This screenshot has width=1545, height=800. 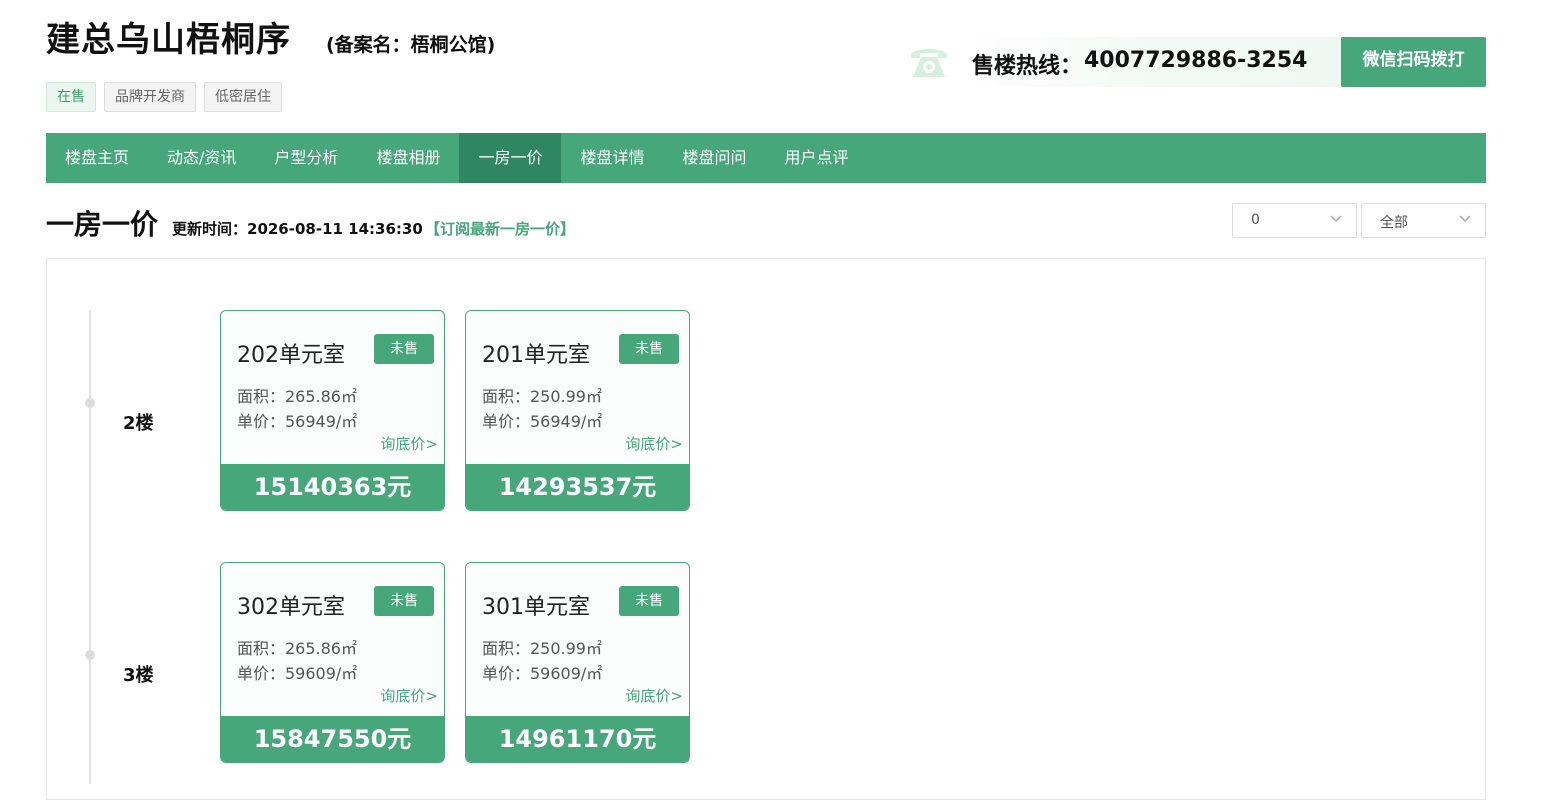 What do you see at coordinates (536, 607) in the screenshot?
I see `unit-name: 301单元室` at bounding box center [536, 607].